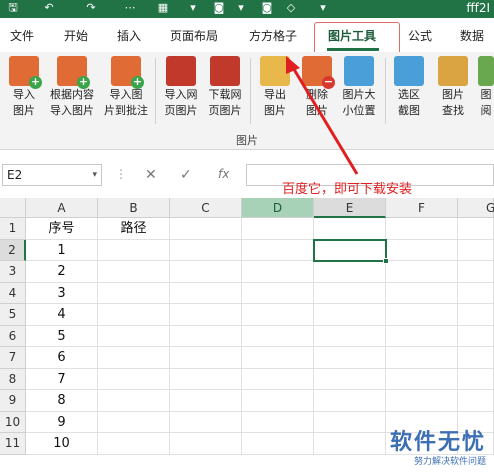 This screenshot has height=473, width=494. What do you see at coordinates (62, 272) in the screenshot?
I see `table-cell: 2` at bounding box center [62, 272].